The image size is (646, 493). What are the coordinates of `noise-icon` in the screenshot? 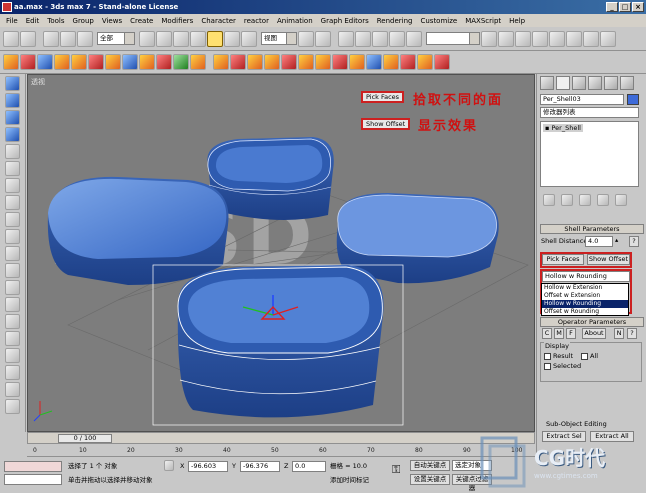 It's located at (12, 389).